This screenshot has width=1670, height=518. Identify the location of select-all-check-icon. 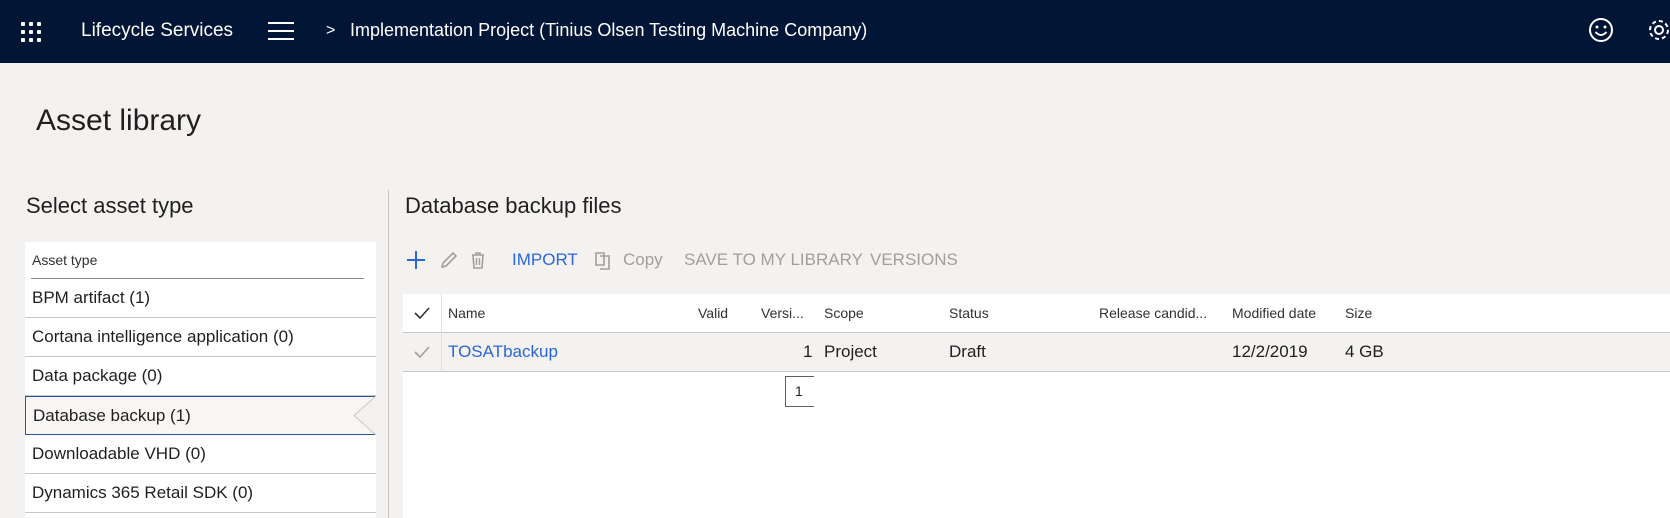
(422, 313).